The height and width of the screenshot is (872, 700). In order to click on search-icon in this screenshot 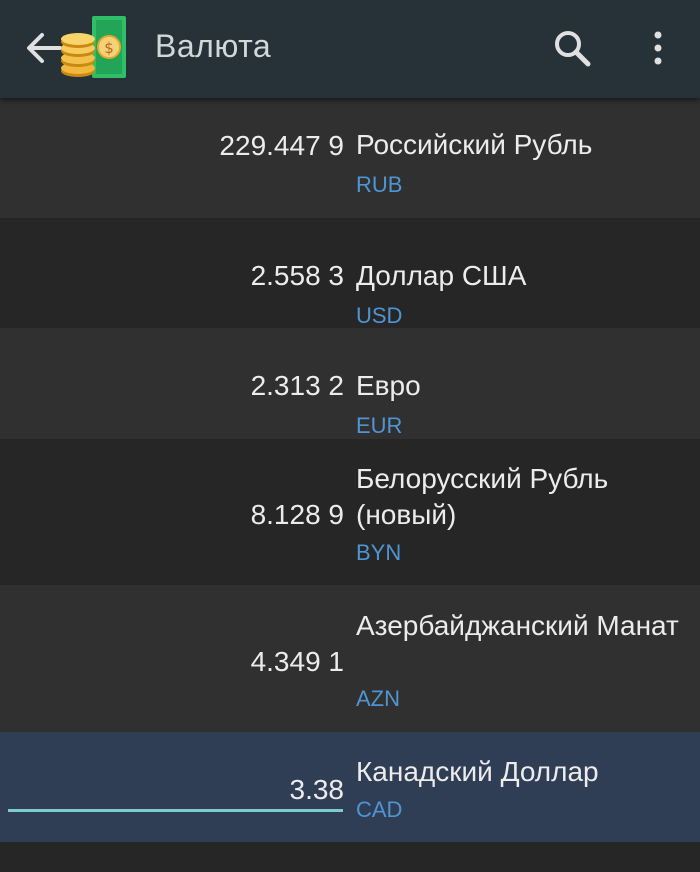, I will do `click(572, 48)`.